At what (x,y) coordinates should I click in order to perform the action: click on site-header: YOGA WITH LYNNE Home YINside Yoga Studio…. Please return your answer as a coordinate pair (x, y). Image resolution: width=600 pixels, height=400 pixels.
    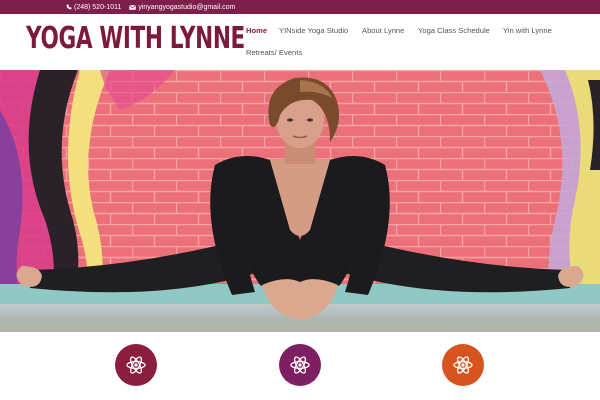
    Looking at the image, I should click on (300, 42).